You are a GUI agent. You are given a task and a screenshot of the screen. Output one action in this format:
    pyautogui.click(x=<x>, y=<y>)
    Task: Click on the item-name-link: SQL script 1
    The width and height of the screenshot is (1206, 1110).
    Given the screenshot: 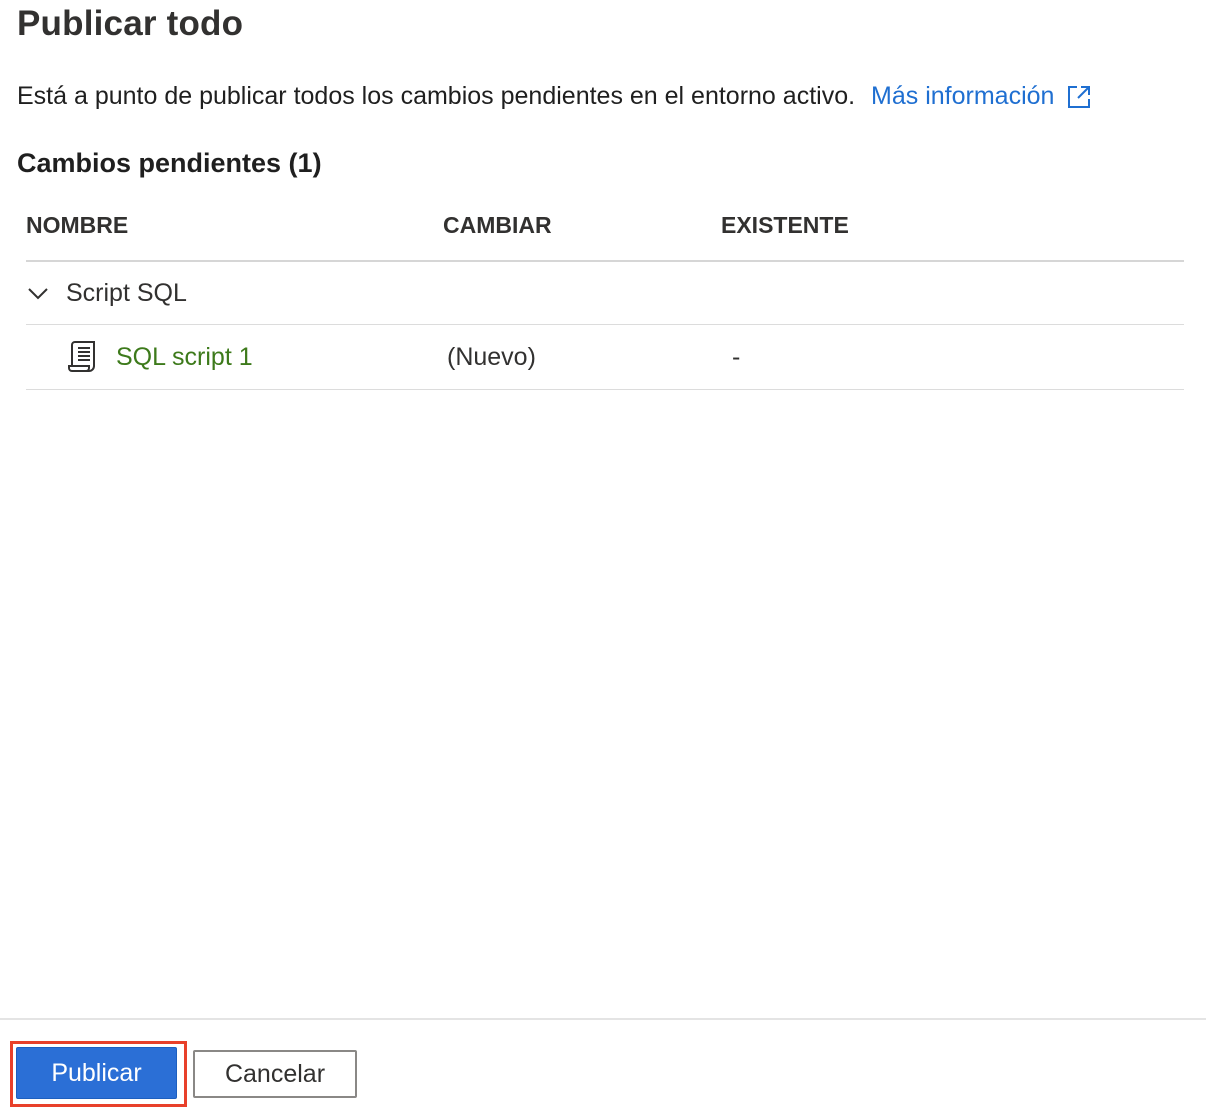 What is the action you would take?
    pyautogui.click(x=184, y=357)
    